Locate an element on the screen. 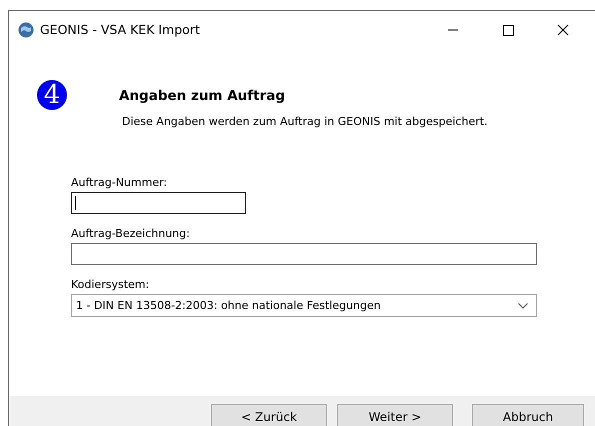  dropdown: 1 - DIN EN 13508-2:2003: ohne nationale Festlegungen is located at coordinates (304, 305).